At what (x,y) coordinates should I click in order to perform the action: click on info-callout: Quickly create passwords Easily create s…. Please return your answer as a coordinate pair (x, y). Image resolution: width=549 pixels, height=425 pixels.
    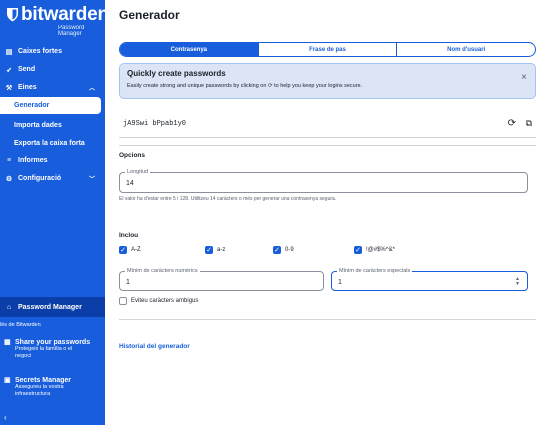
    Looking at the image, I should click on (327, 81).